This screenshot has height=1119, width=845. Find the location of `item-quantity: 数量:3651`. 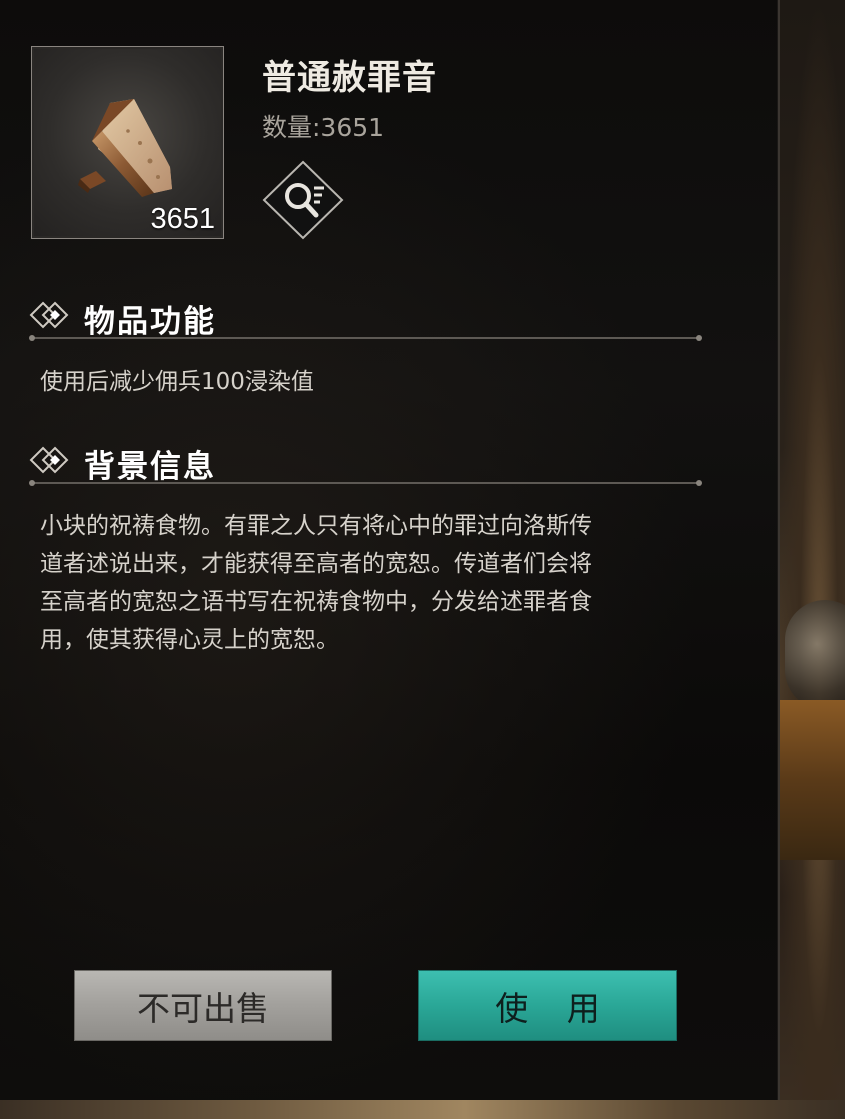

item-quantity: 数量:3651 is located at coordinates (323, 127).